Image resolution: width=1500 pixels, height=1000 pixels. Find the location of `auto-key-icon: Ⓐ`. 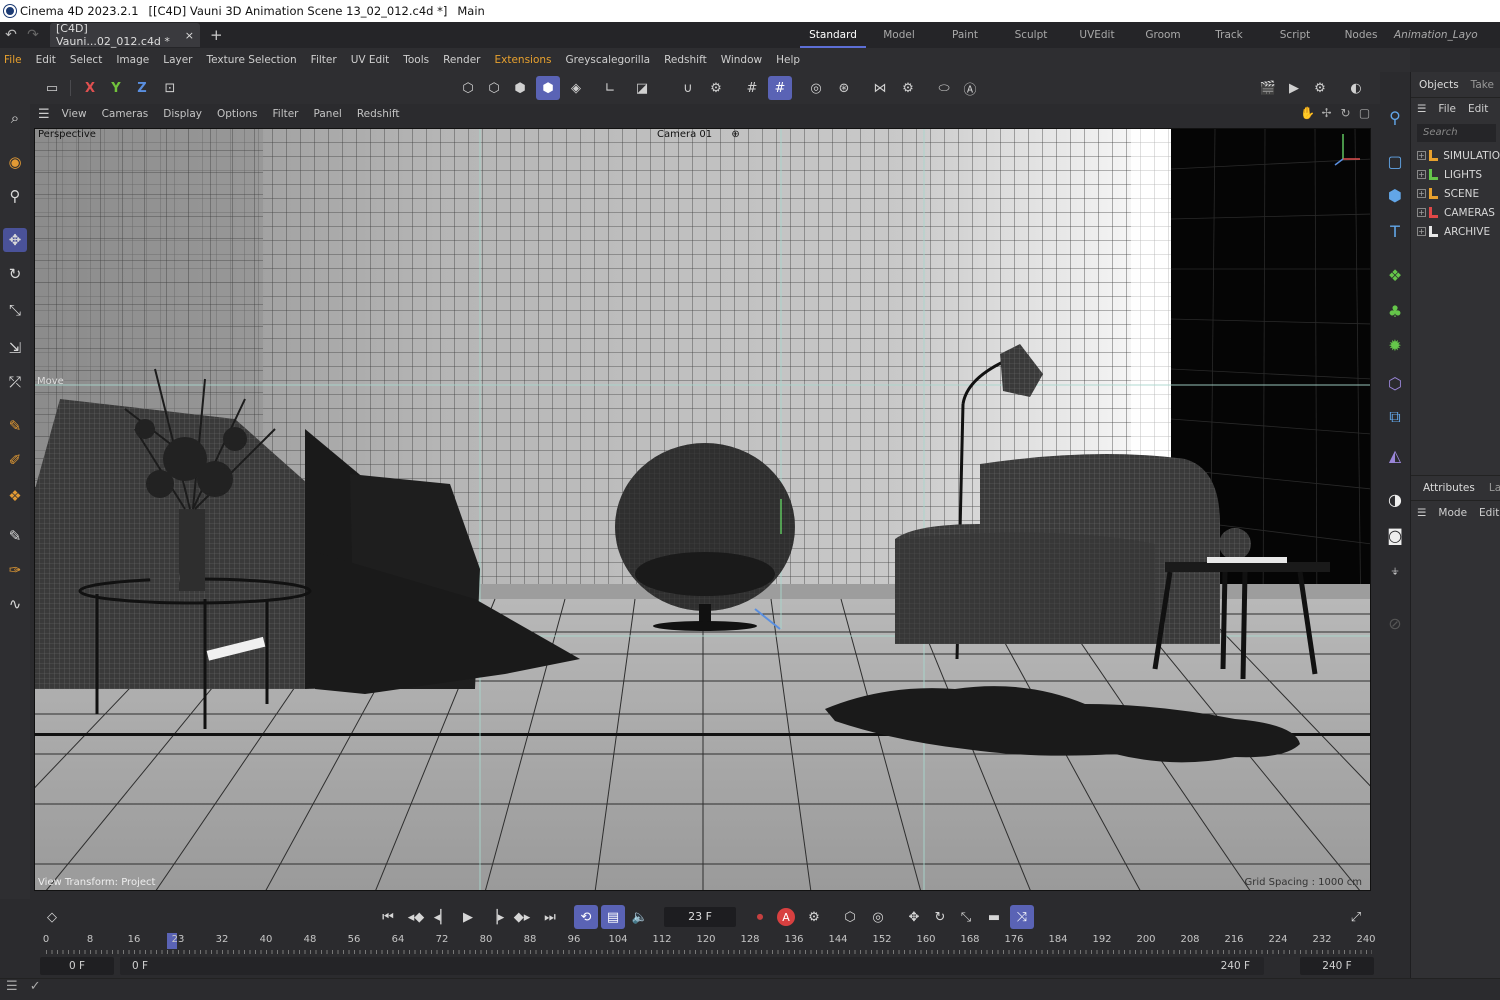

auto-key-icon: Ⓐ is located at coordinates (970, 88).